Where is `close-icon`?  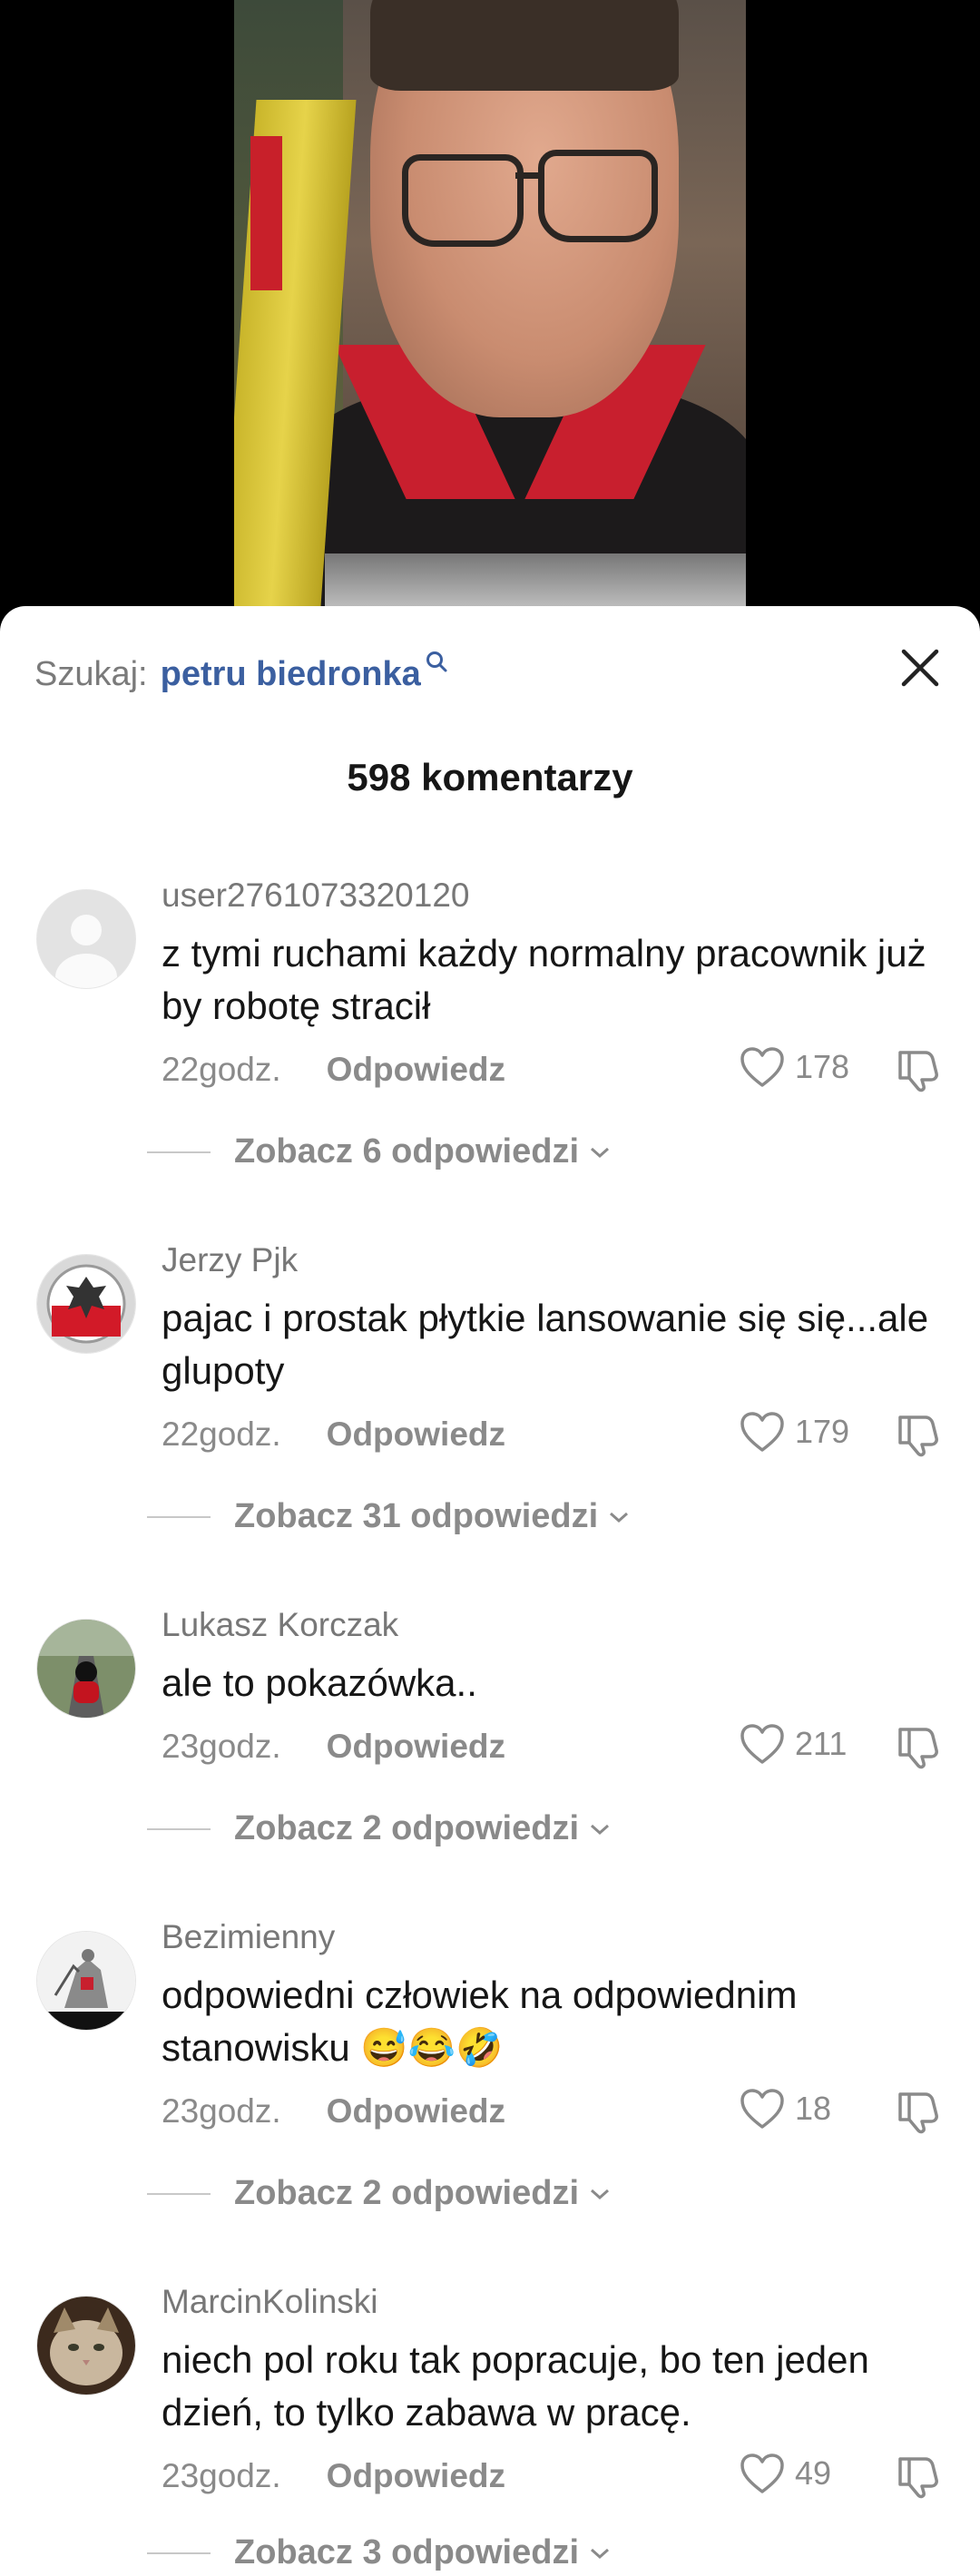 close-icon is located at coordinates (920, 668).